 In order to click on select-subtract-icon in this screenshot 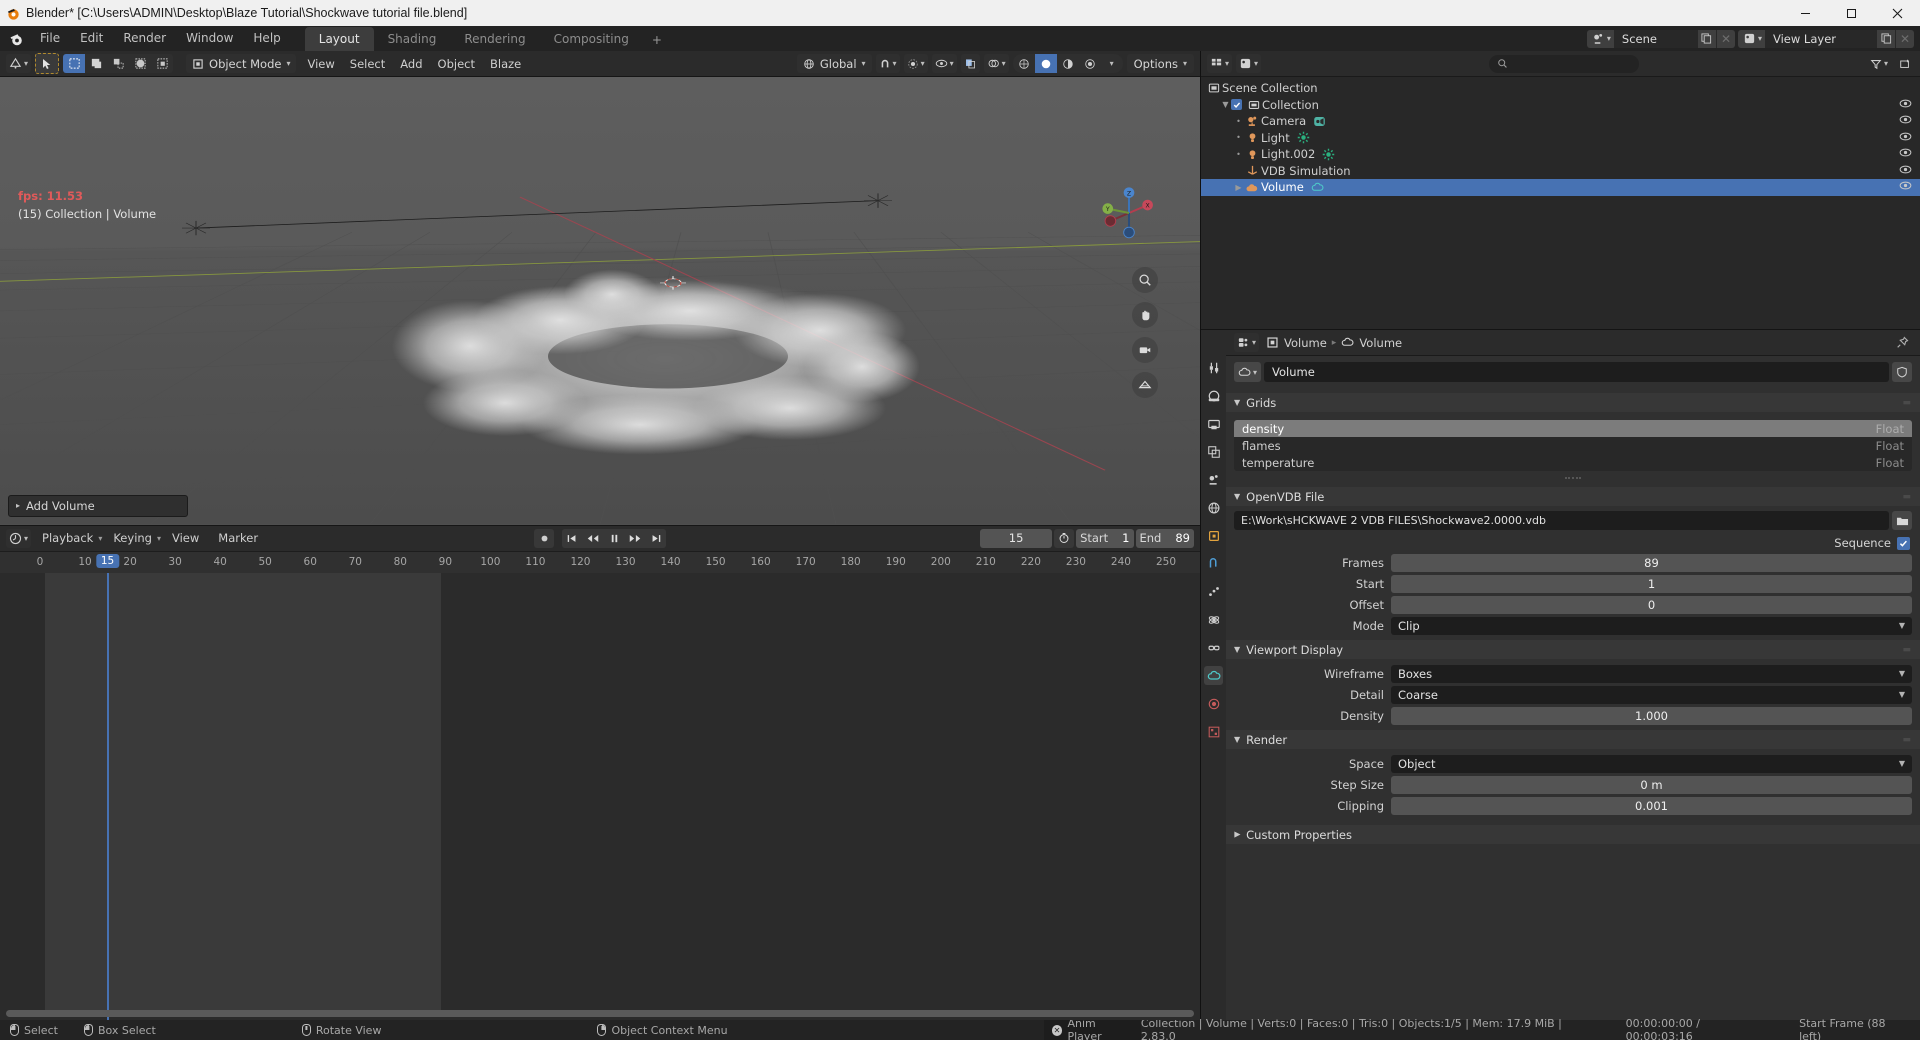, I will do `click(118, 63)`.